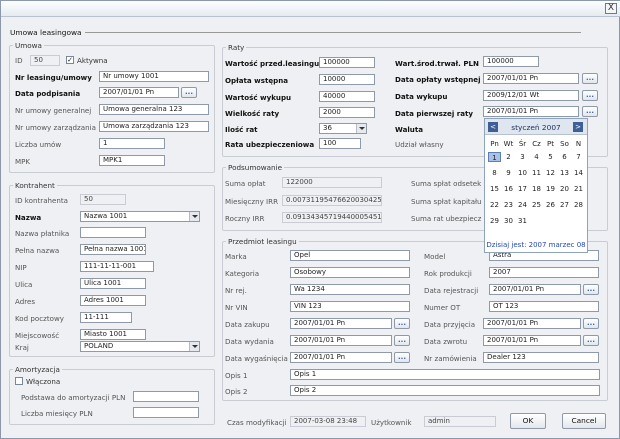 Image resolution: width=620 pixels, height=439 pixels. I want to click on tab-divider, so click(333, 32).